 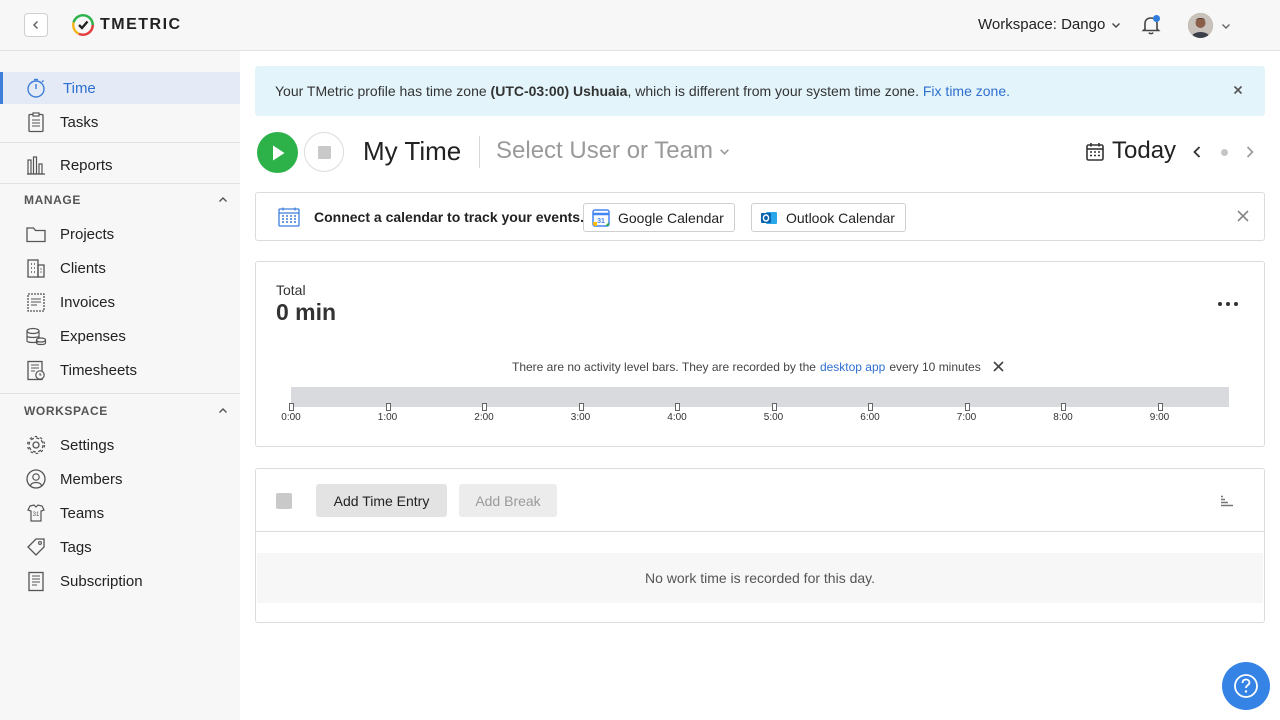 What do you see at coordinates (1095, 151) in the screenshot?
I see `calendar-icon` at bounding box center [1095, 151].